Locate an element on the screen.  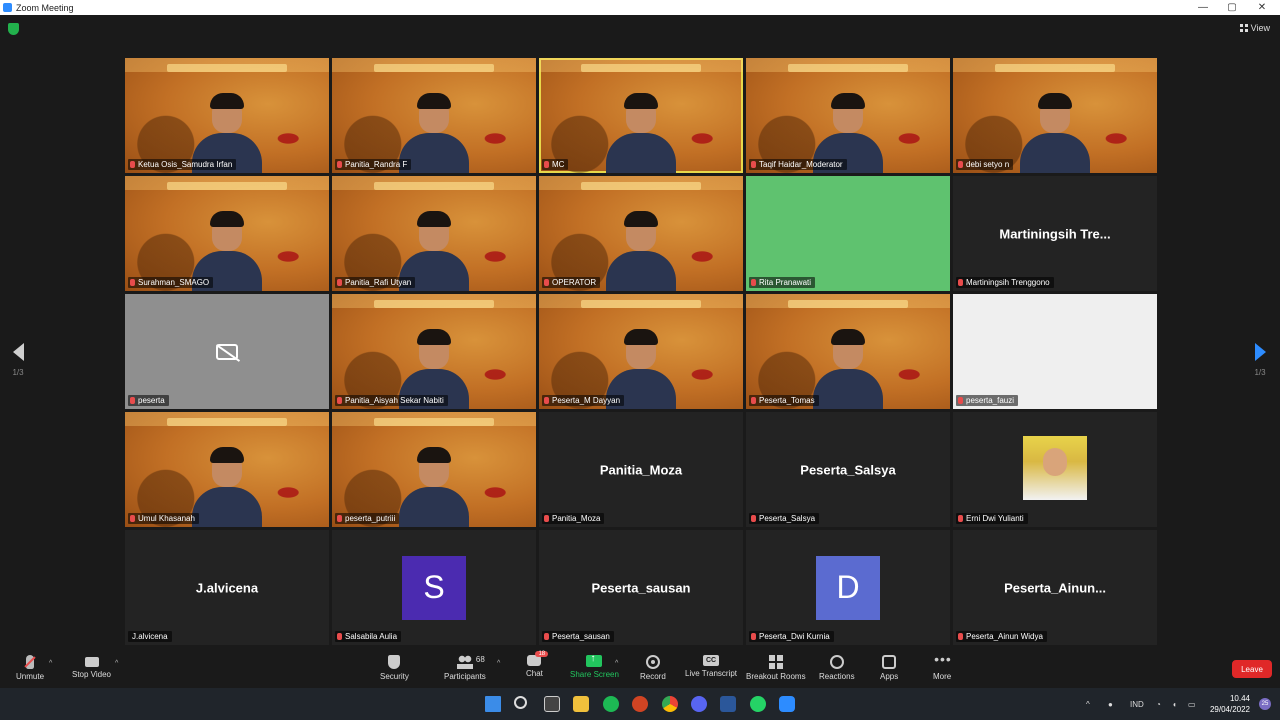
participant-tile: Surahman_SMAGO is located at coordinates (227, 233).